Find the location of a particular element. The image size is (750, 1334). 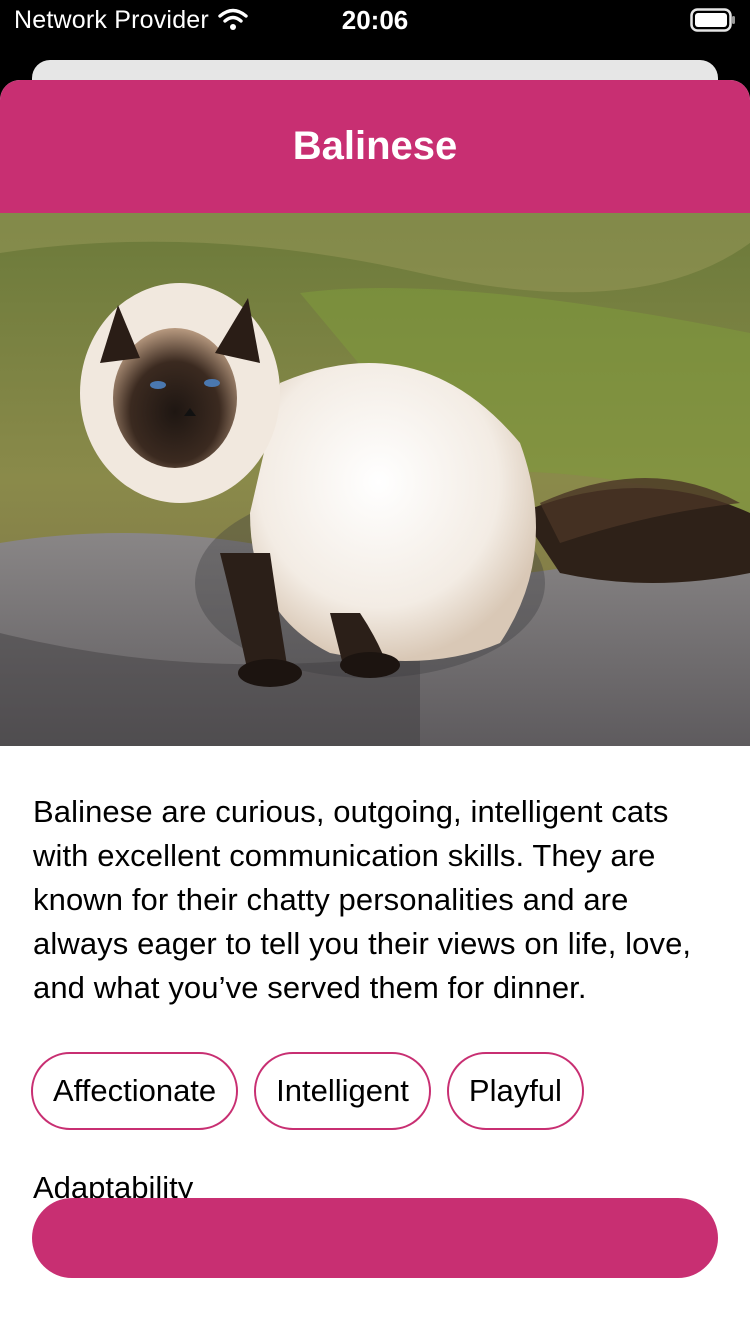

temperament-tags: Affectionate Intelligent Playful is located at coordinates (390, 1091).